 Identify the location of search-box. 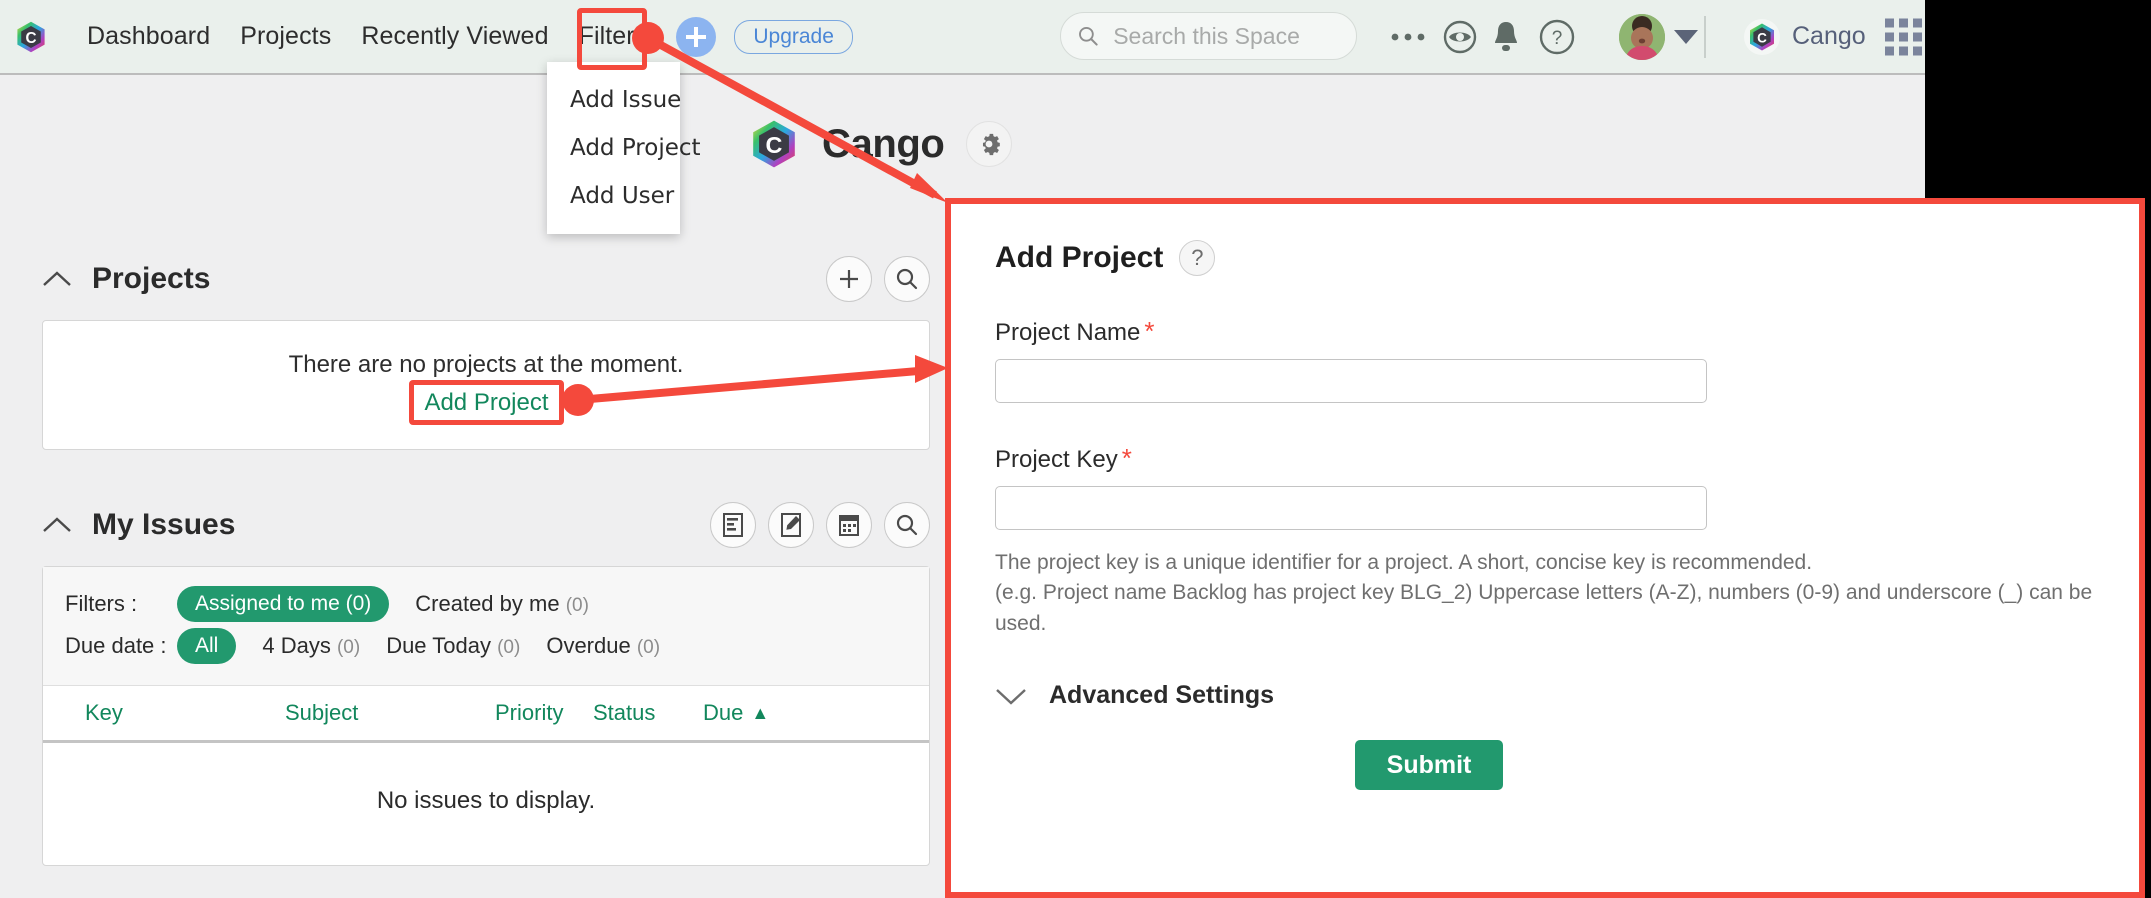
(1208, 36).